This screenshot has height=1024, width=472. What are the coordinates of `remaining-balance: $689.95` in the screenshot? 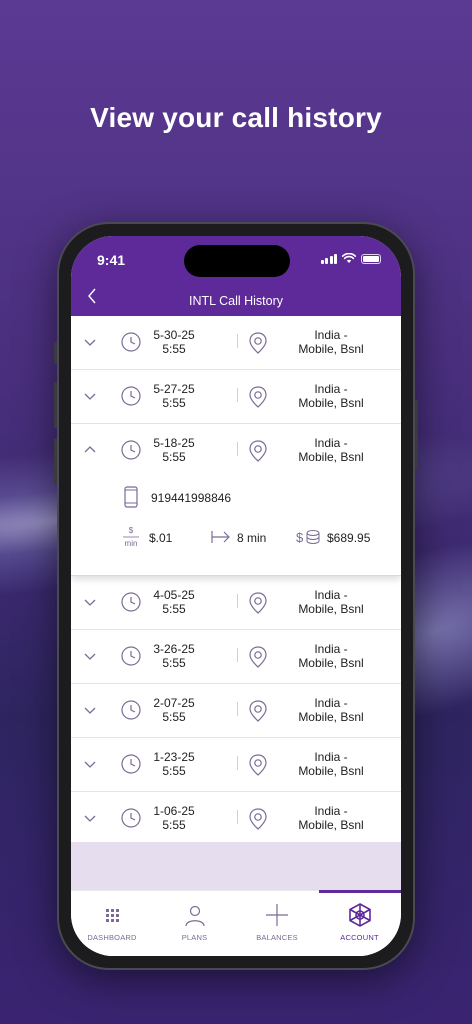 It's located at (349, 538).